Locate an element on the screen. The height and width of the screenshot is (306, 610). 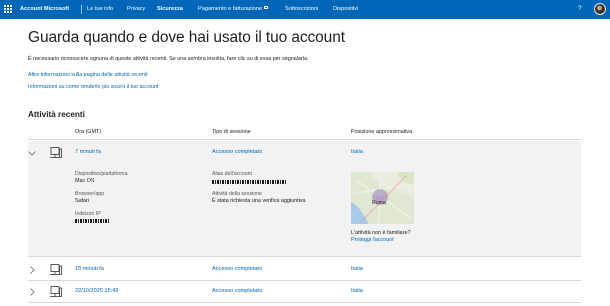
nav-item-sottoscrizioni: Sottoscrizioni is located at coordinates (301, 9).